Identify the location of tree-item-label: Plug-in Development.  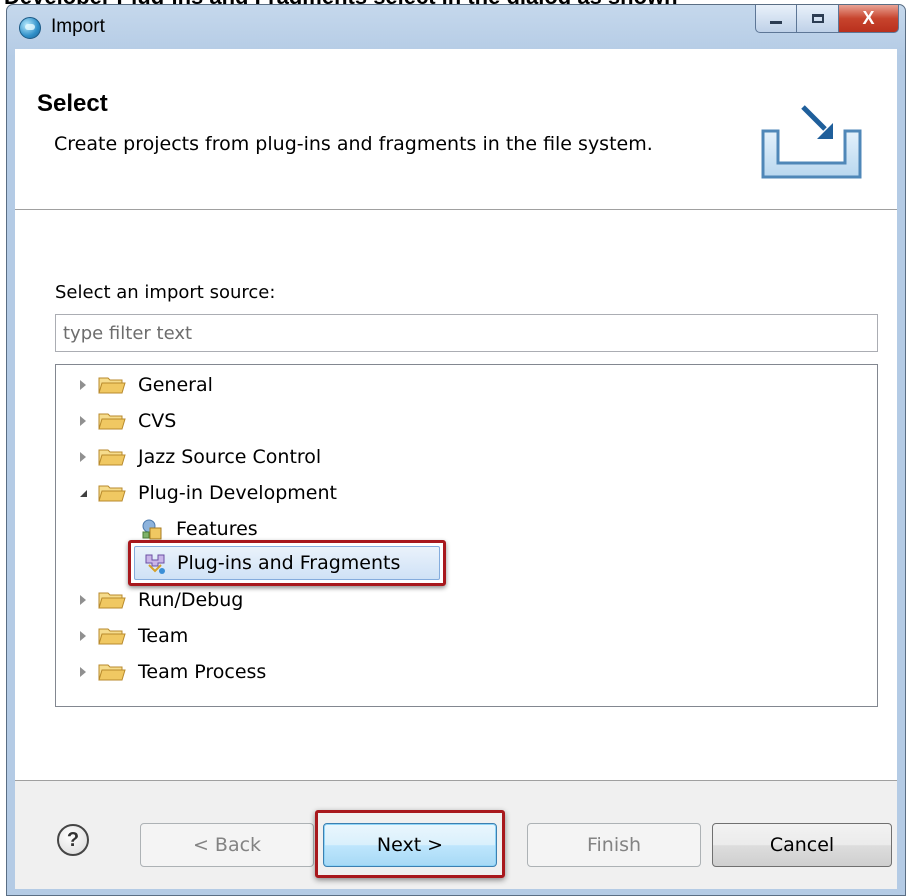
(237, 493).